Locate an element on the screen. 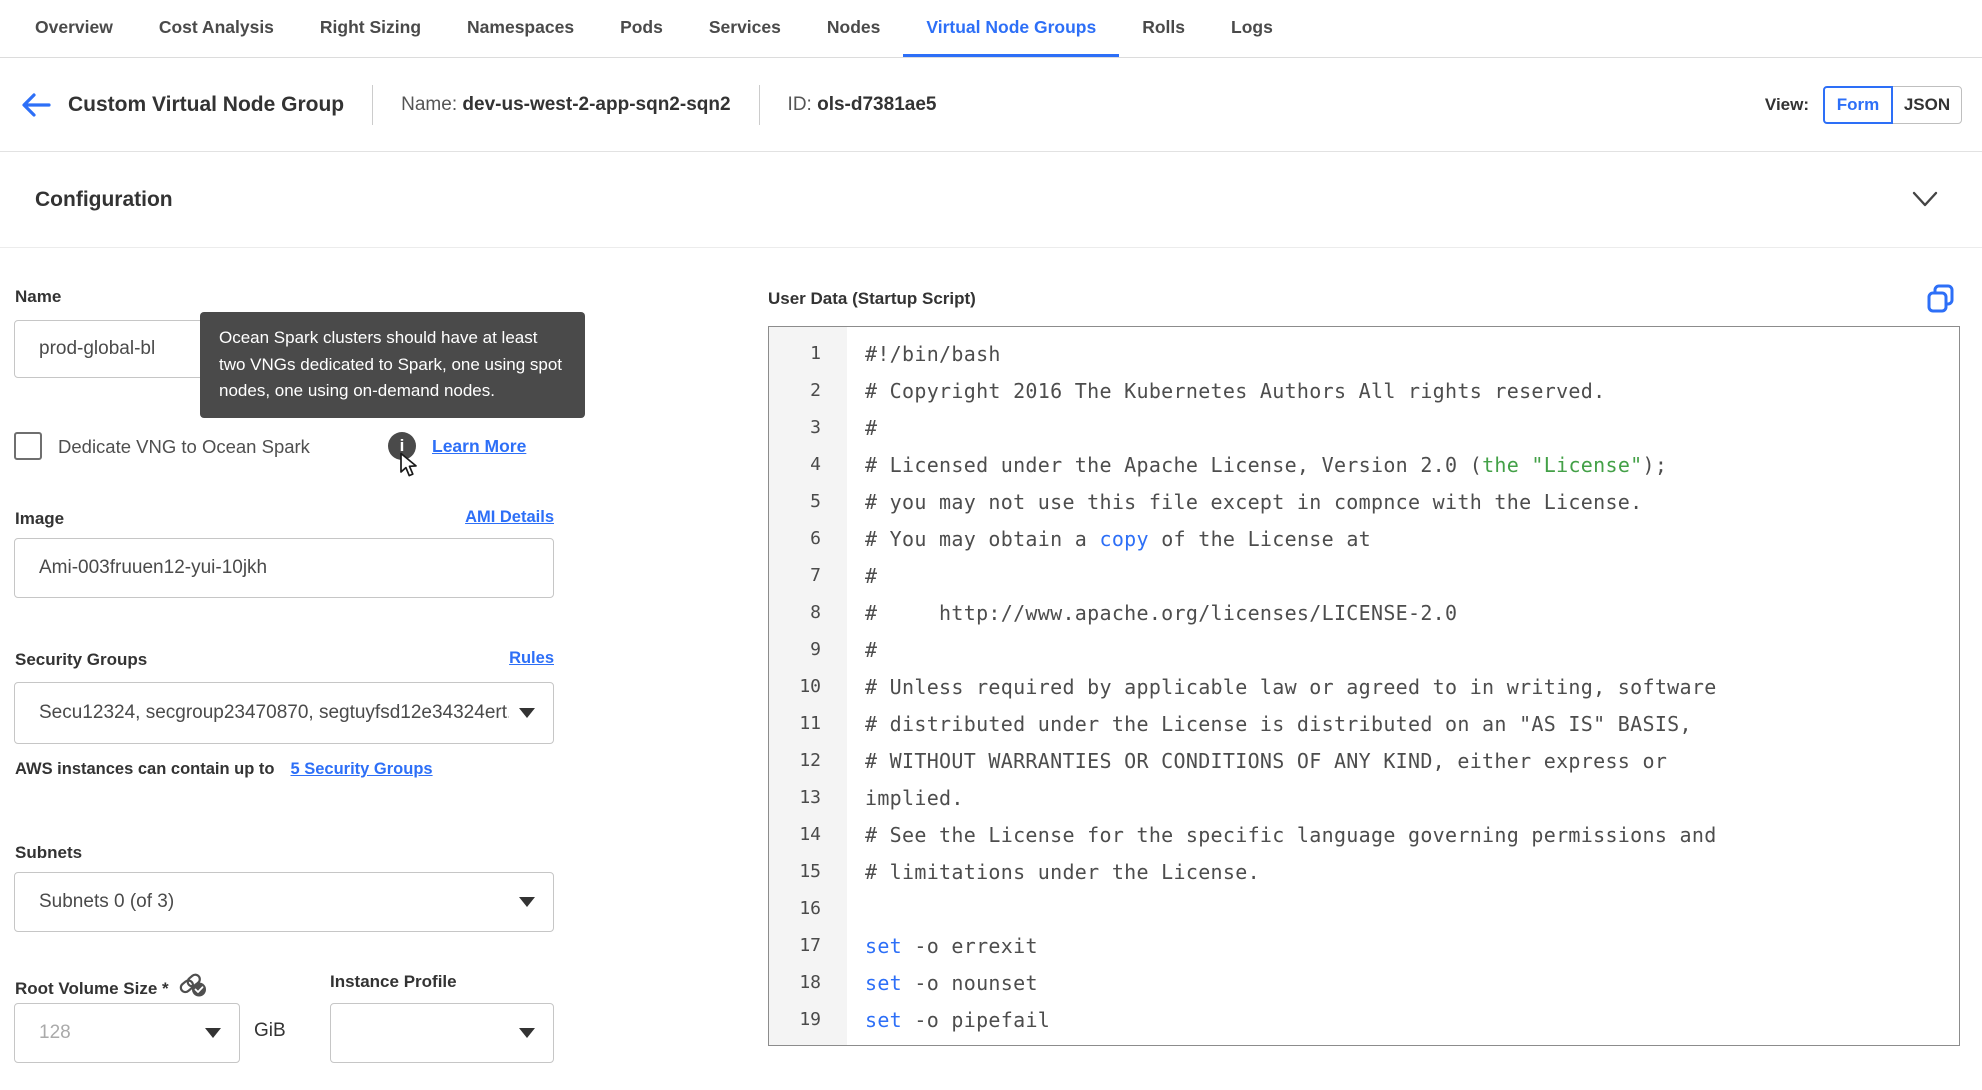 This screenshot has height=1090, width=1982. ami-details-link: AMI Details is located at coordinates (284, 517).